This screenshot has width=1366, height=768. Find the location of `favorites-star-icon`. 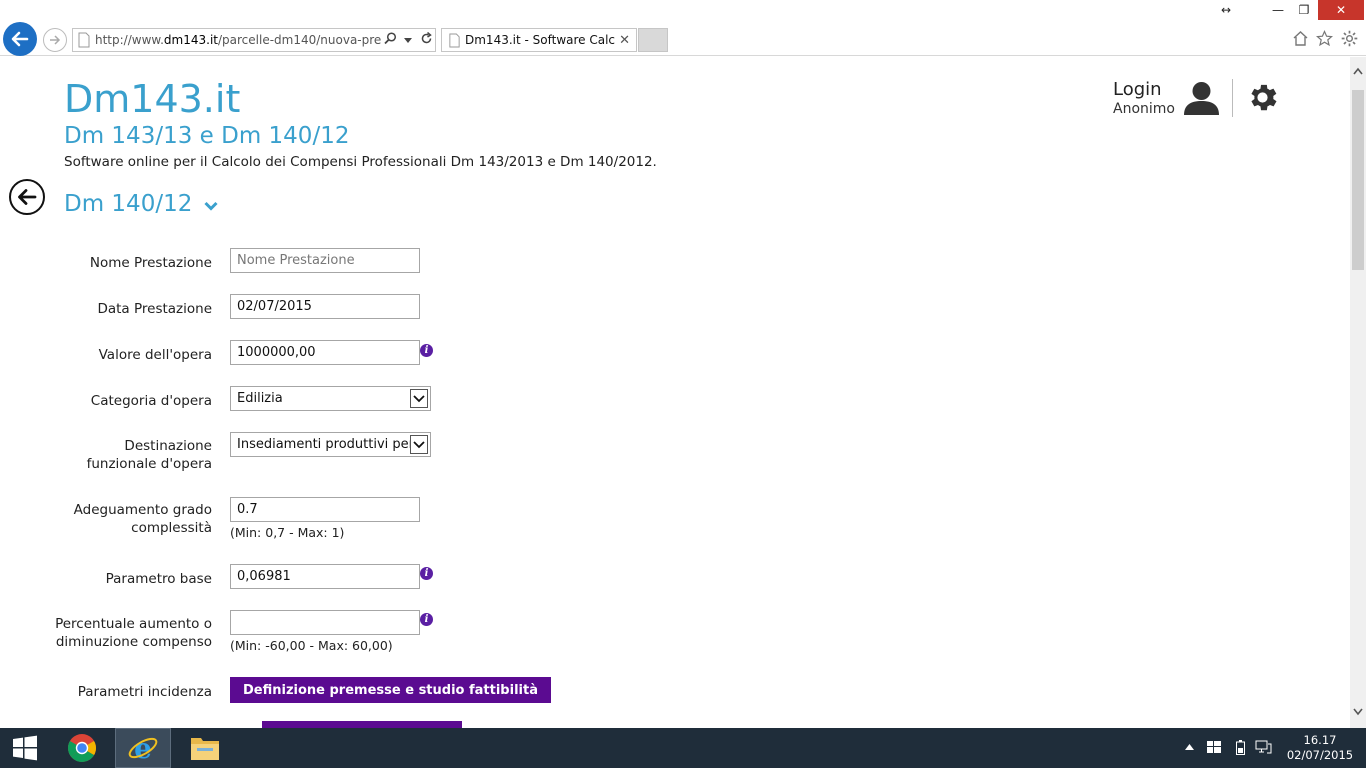

favorites-star-icon is located at coordinates (1324, 41).